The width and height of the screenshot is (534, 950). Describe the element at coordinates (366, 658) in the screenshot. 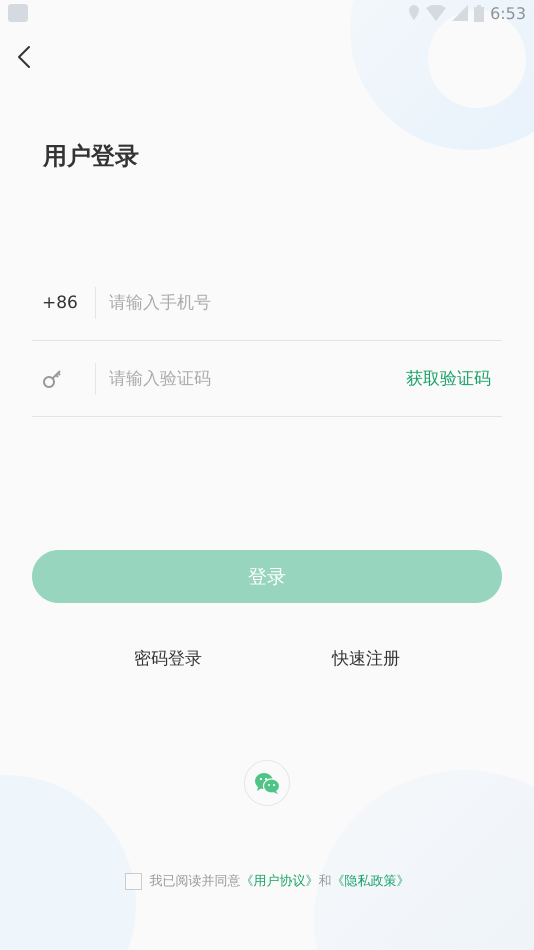

I see `text-link: 快速注册` at that location.